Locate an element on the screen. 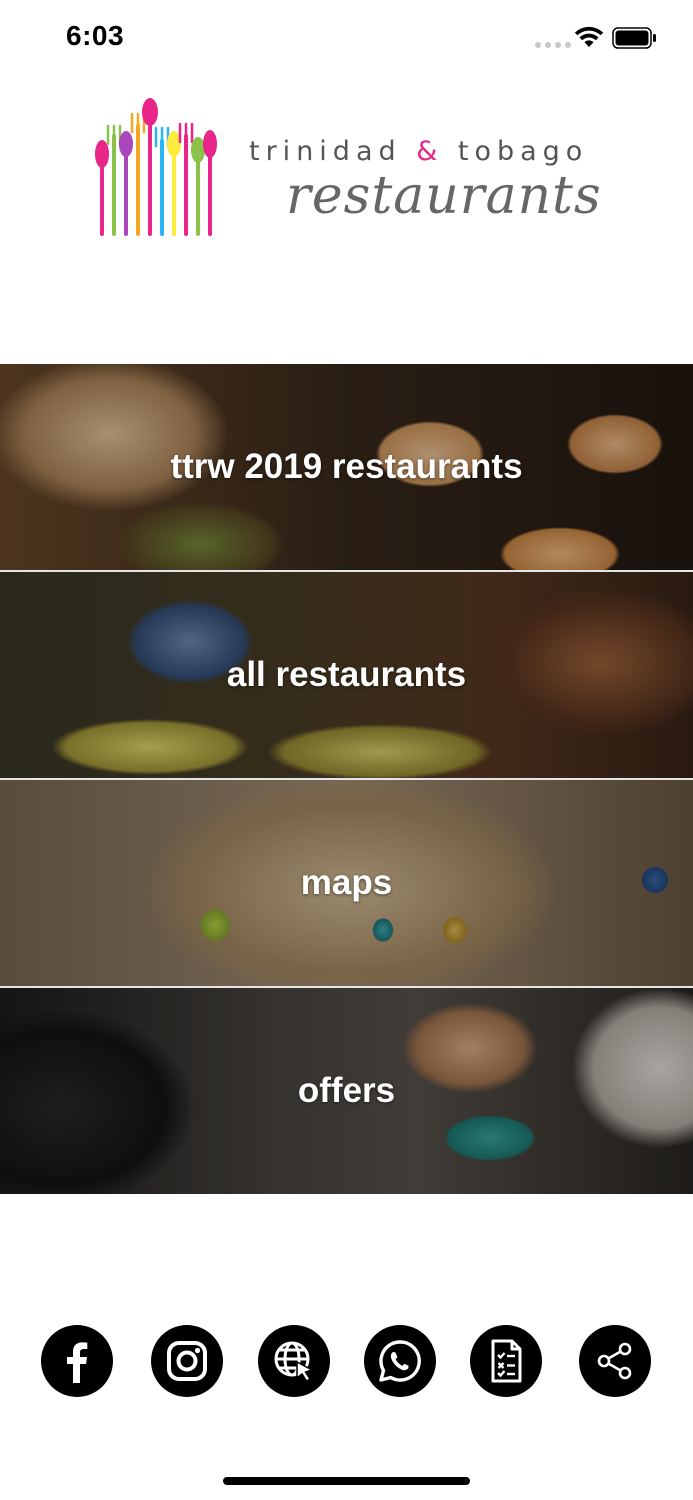 The width and height of the screenshot is (693, 1500). logo-title-line2: restaurants is located at coordinates (444, 196).